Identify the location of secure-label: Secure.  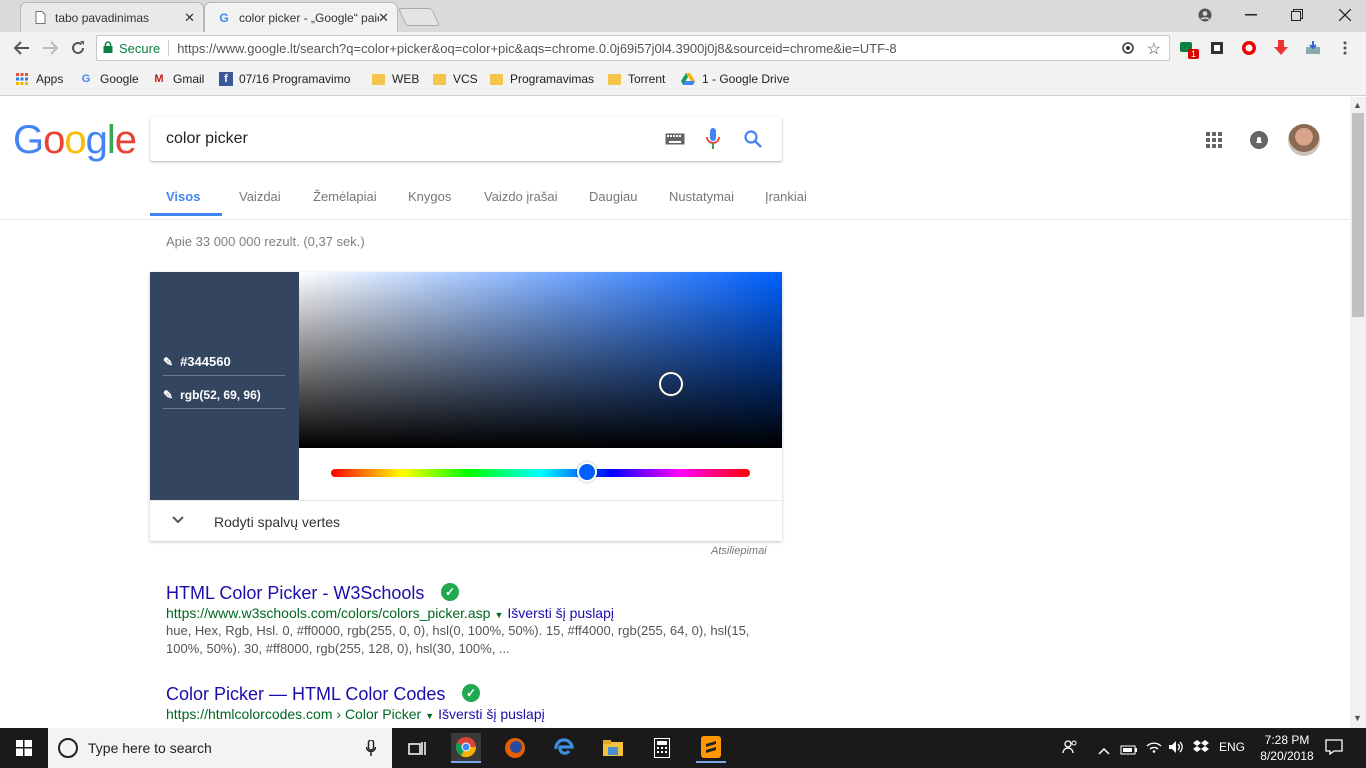
(140, 48).